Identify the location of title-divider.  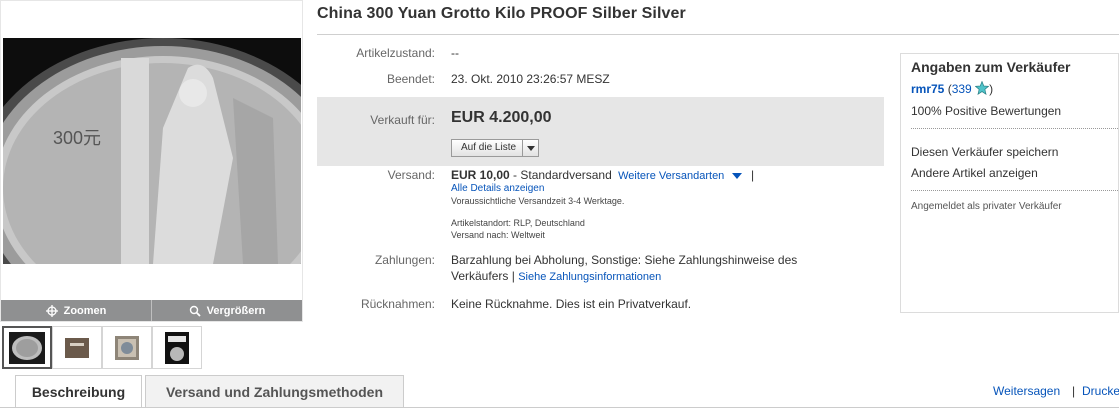
(718, 34).